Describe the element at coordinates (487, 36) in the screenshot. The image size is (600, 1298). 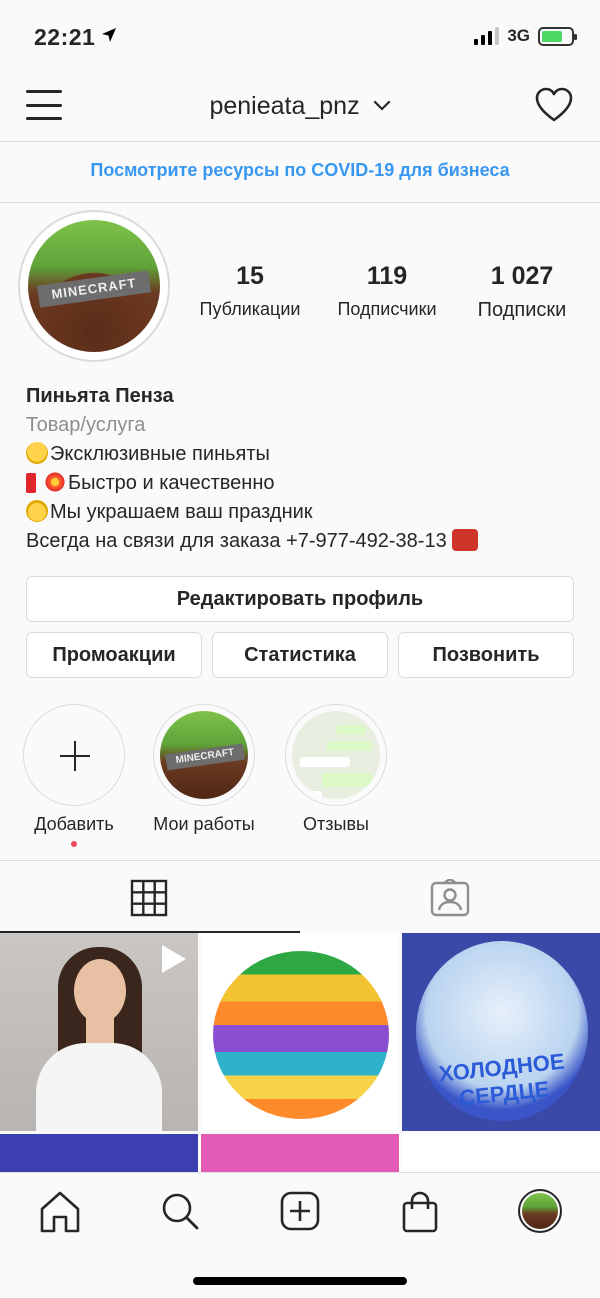
I see `signal-icon` at that location.